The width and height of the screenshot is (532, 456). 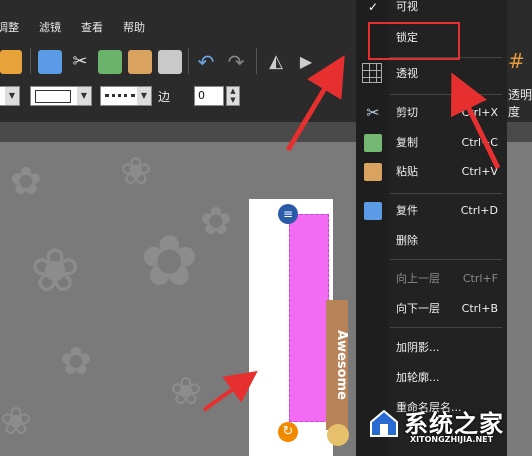 I want to click on arrow-to-menu, so click(x=315, y=103).